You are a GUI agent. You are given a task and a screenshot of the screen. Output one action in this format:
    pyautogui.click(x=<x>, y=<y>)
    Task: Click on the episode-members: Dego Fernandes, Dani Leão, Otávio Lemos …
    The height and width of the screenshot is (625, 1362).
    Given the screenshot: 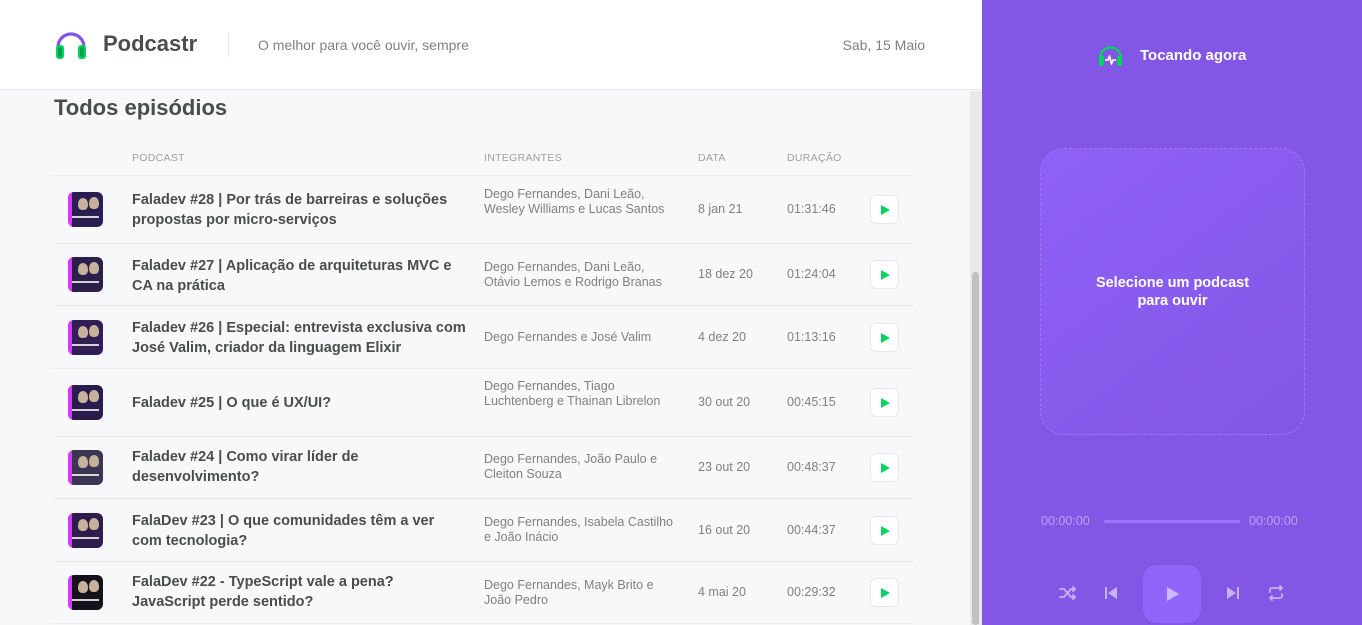 What is the action you would take?
    pyautogui.click(x=573, y=274)
    